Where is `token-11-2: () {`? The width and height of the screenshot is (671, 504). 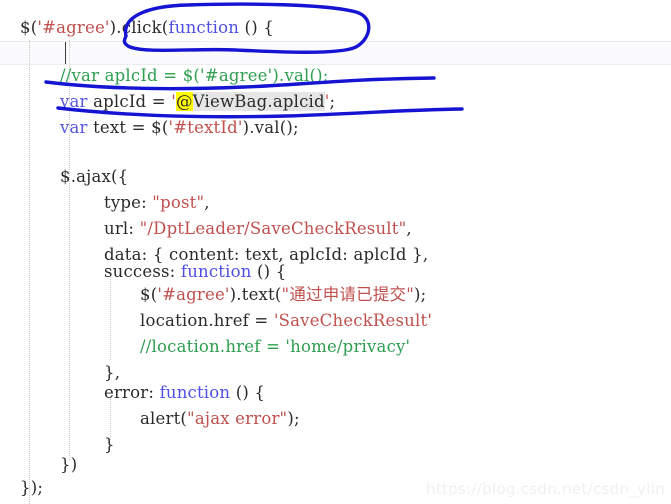 token-11-2: () { is located at coordinates (269, 271).